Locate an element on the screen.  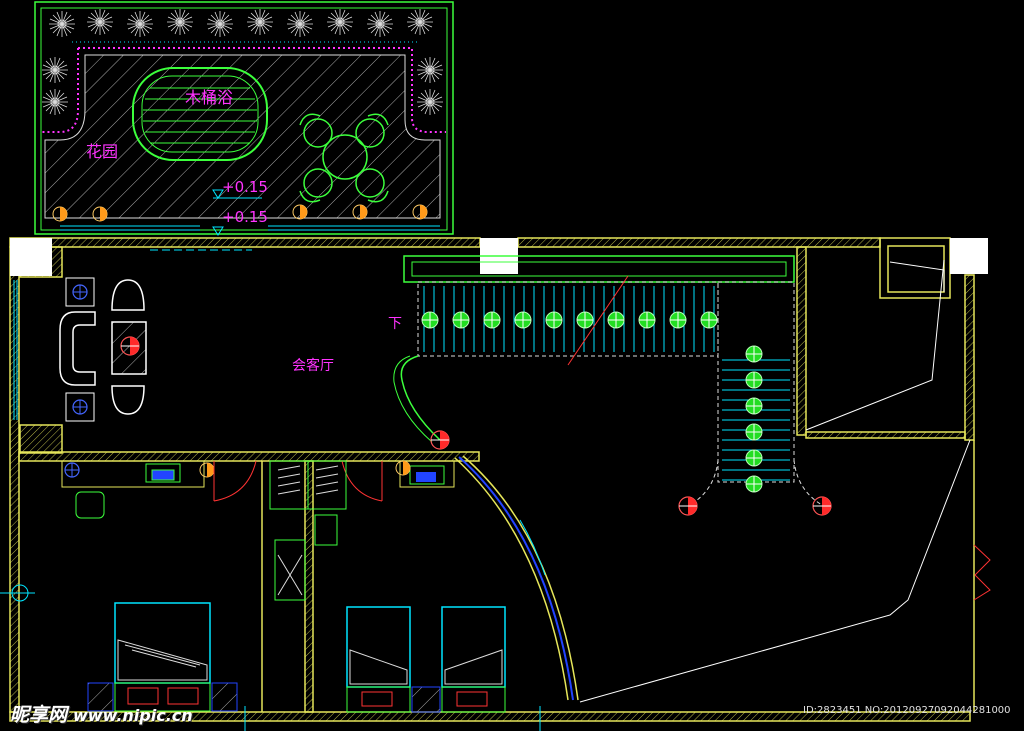
watermark-url: www.nipic.cn is located at coordinates (133, 715).